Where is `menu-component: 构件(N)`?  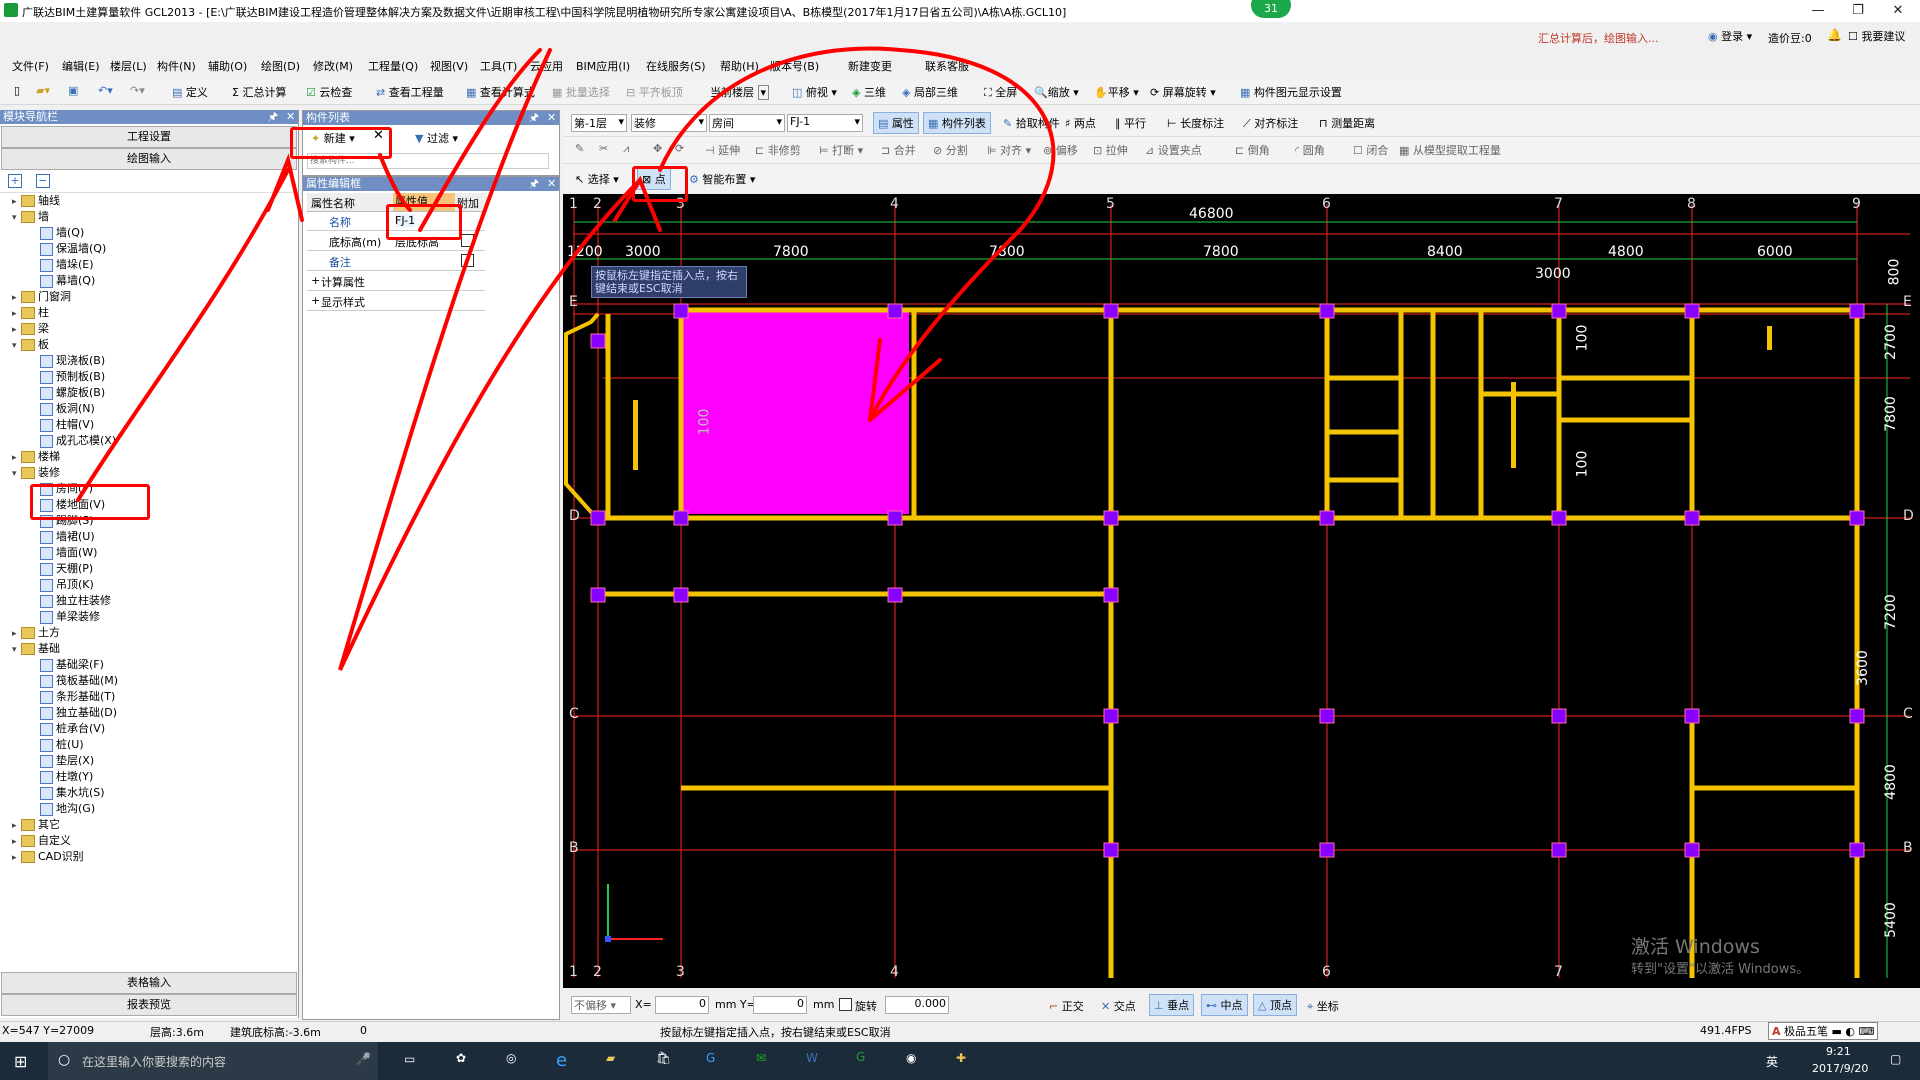
menu-component: 构件(N) is located at coordinates (176, 66).